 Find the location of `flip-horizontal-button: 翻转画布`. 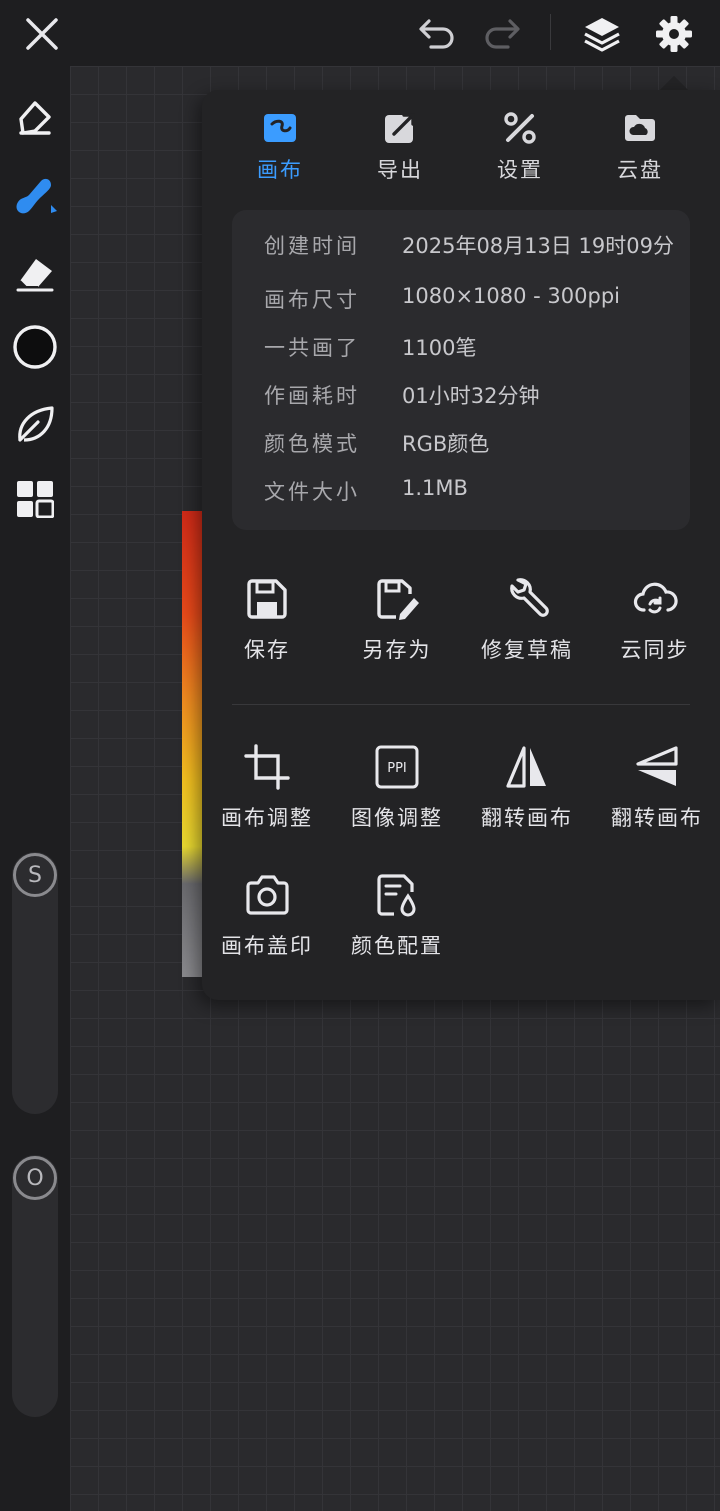

flip-horizontal-button: 翻转画布 is located at coordinates (527, 794).